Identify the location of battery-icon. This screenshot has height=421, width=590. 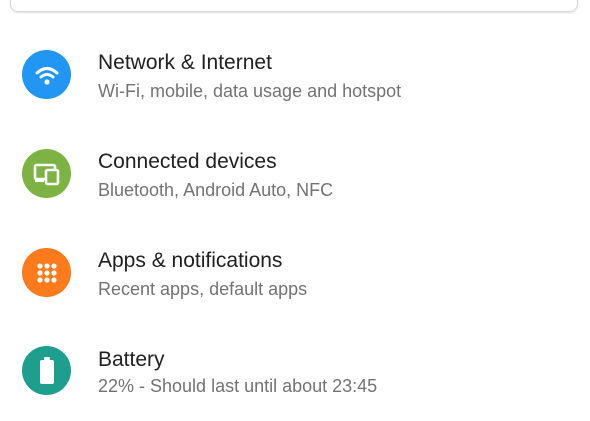
(46, 370).